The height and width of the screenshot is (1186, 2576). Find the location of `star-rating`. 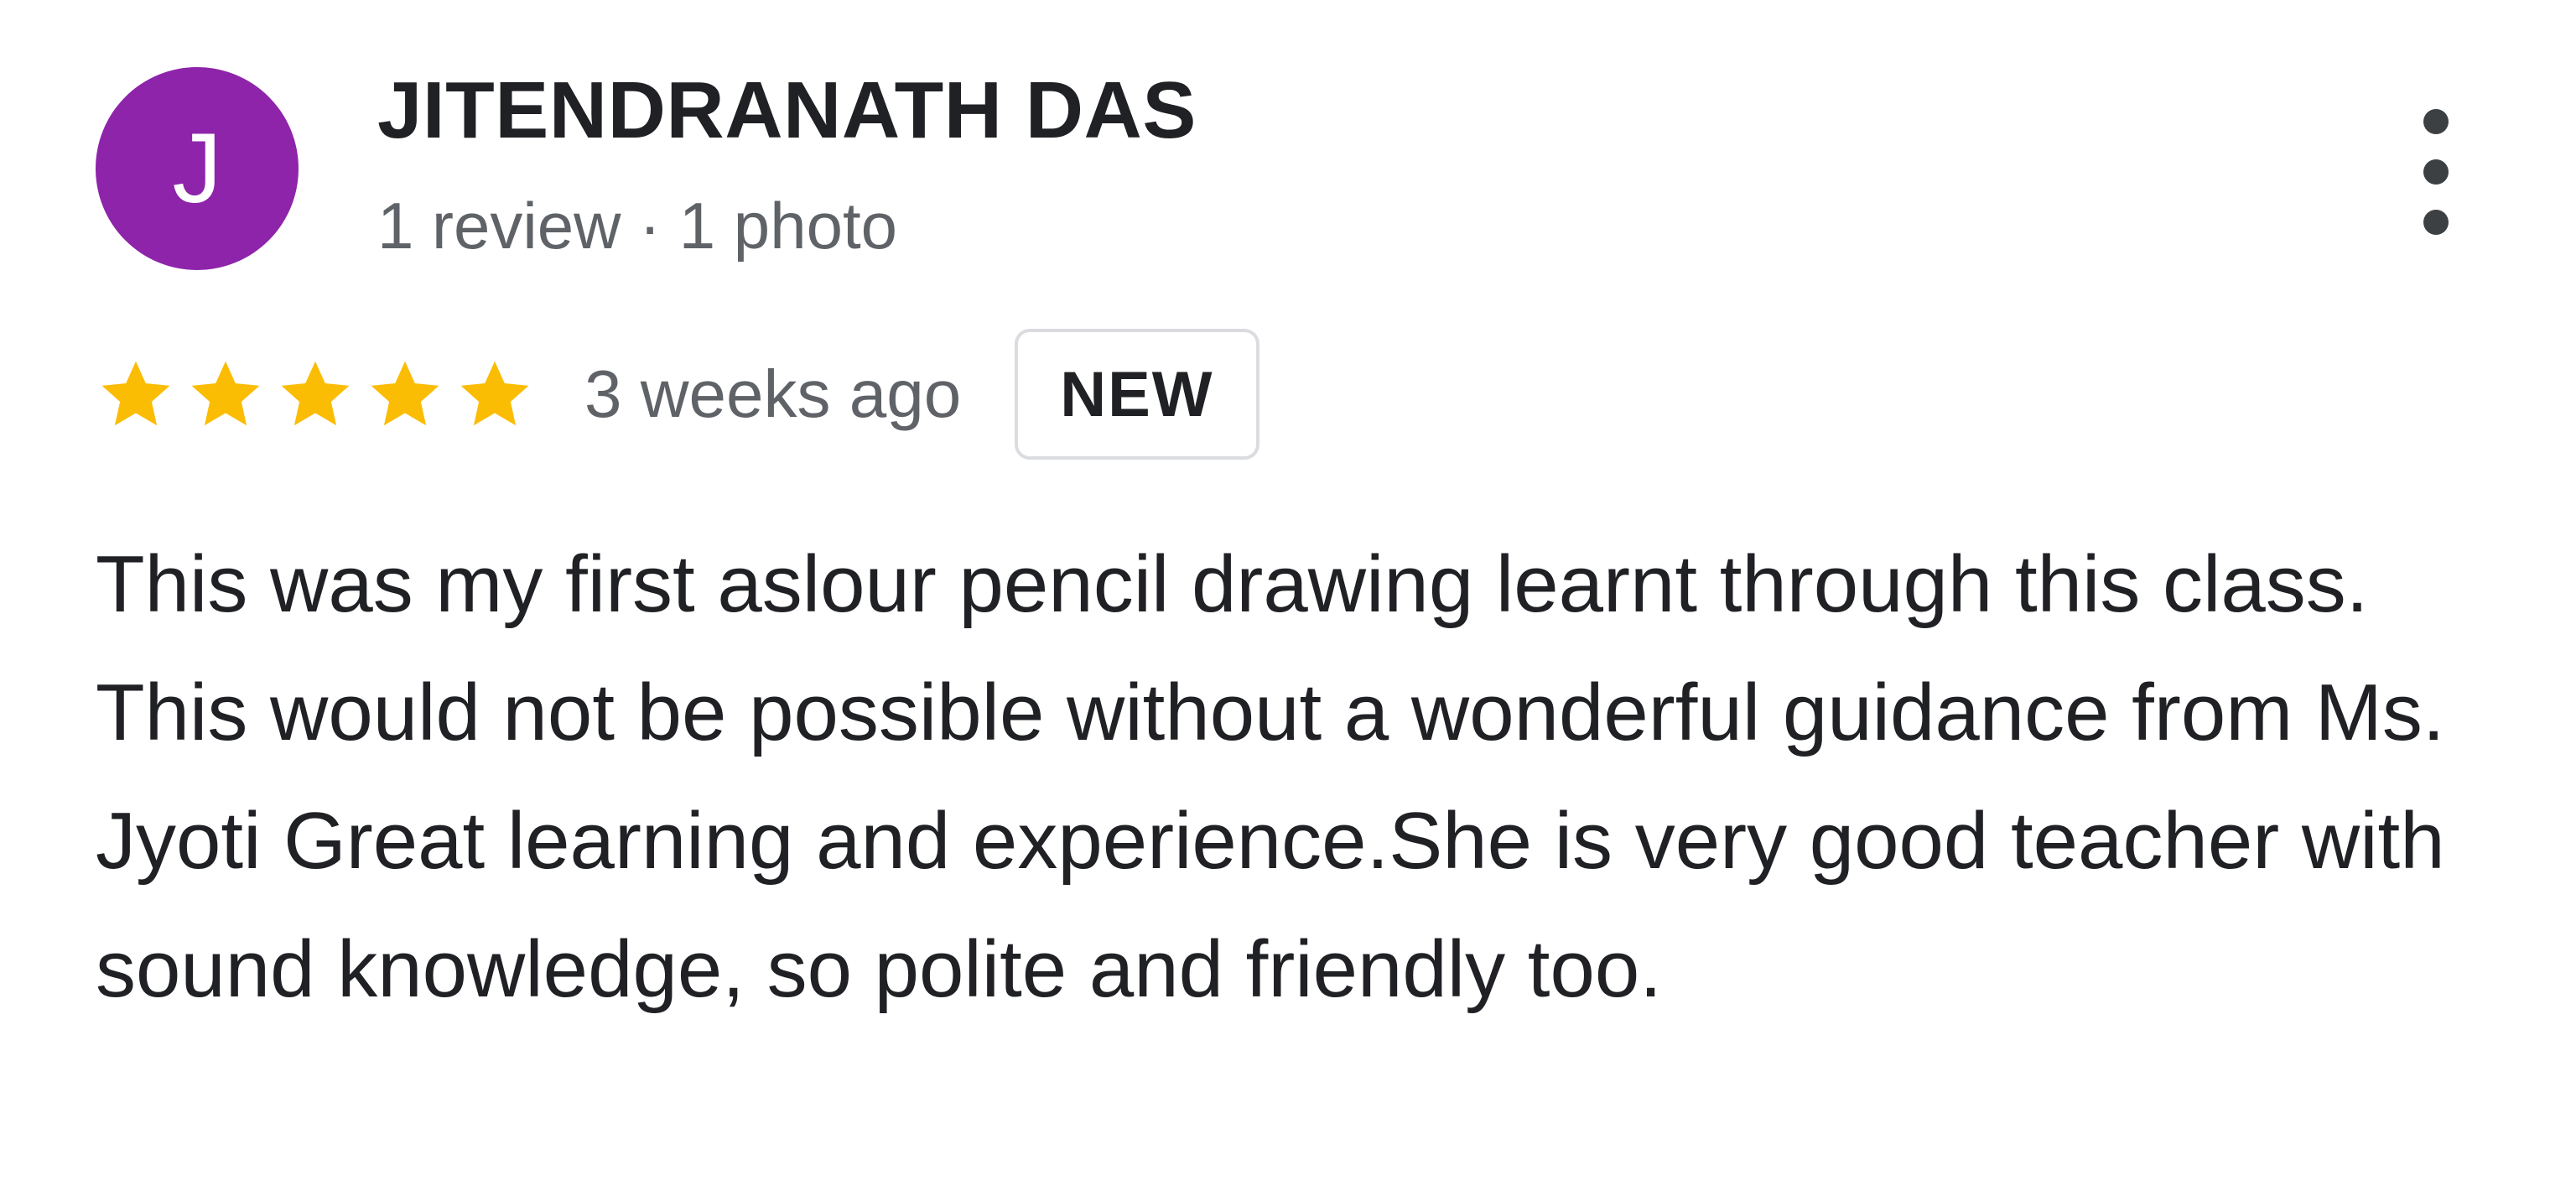

star-rating is located at coordinates (320, 394).